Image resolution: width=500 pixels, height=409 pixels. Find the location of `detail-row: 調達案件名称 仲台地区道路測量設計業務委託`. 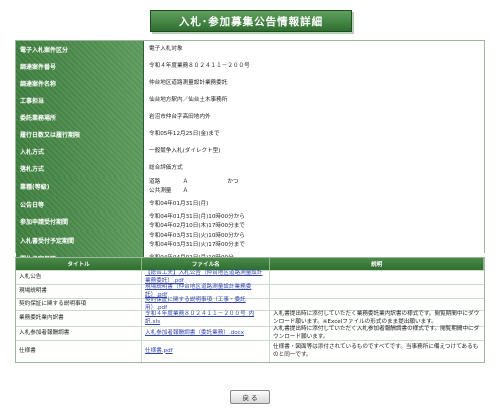

detail-row: 調達案件名称 仲台地区道路測量設計業務委託 is located at coordinates (250, 84).